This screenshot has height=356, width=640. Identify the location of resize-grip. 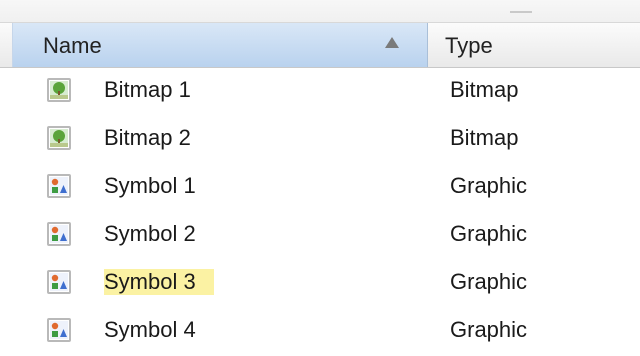
(521, 12).